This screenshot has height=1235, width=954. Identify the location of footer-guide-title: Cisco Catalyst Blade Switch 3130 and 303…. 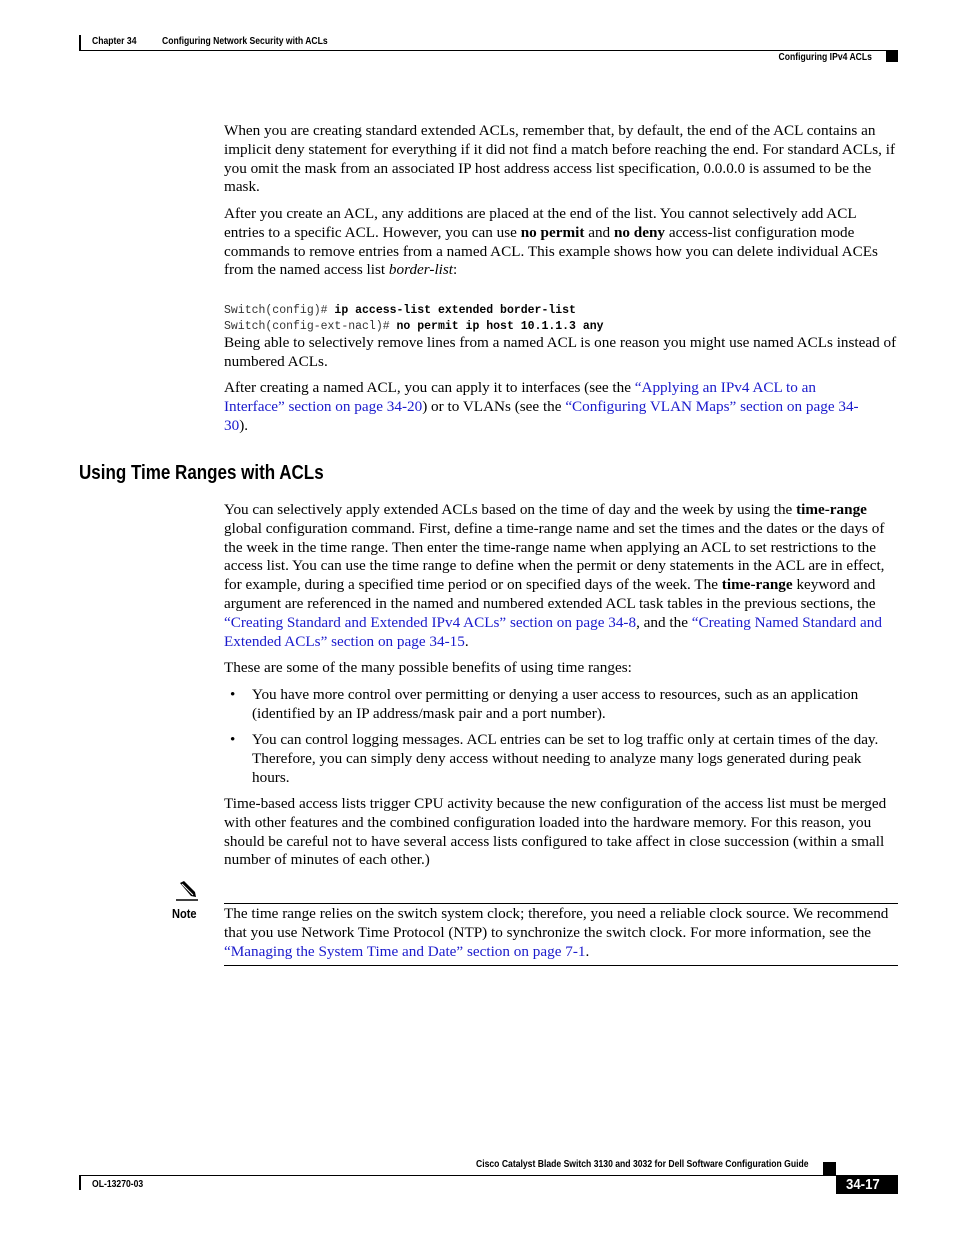
(642, 1164).